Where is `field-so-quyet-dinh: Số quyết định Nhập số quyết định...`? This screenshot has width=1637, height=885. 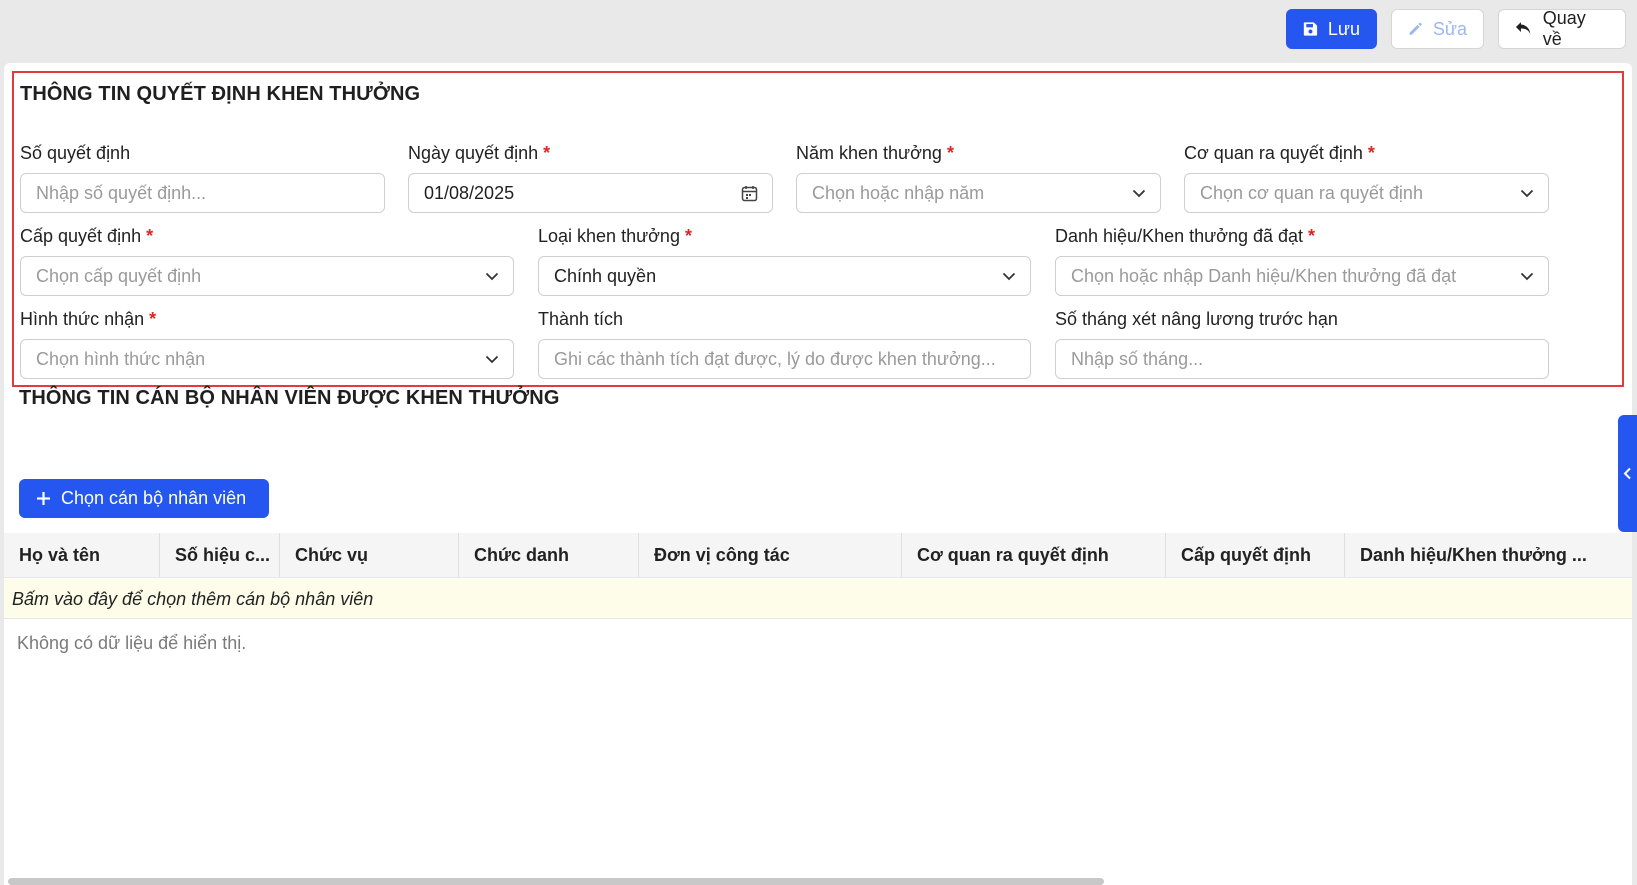 field-so-quyet-dinh: Số quyết định Nhập số quyết định... is located at coordinates (202, 177).